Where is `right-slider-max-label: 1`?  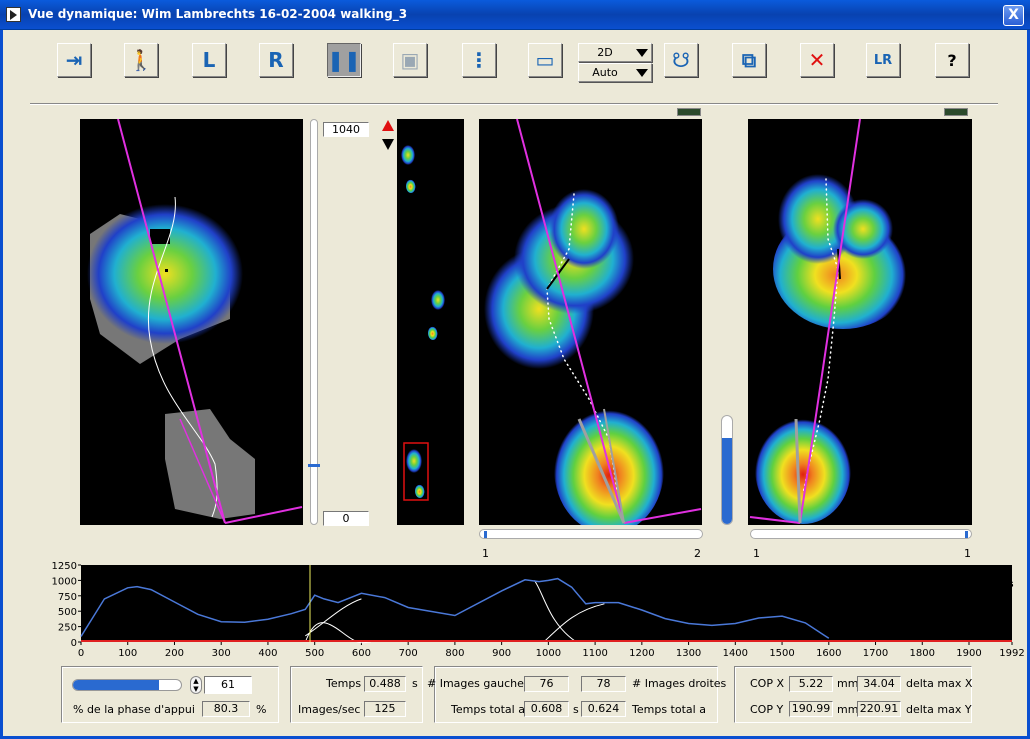 right-slider-max-label: 1 is located at coordinates (967, 553).